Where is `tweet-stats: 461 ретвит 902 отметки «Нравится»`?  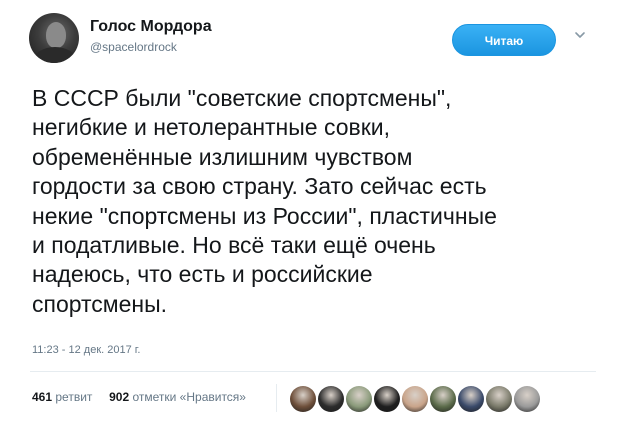
tweet-stats: 461 ретвит 902 отметки «Нравится» is located at coordinates (139, 397).